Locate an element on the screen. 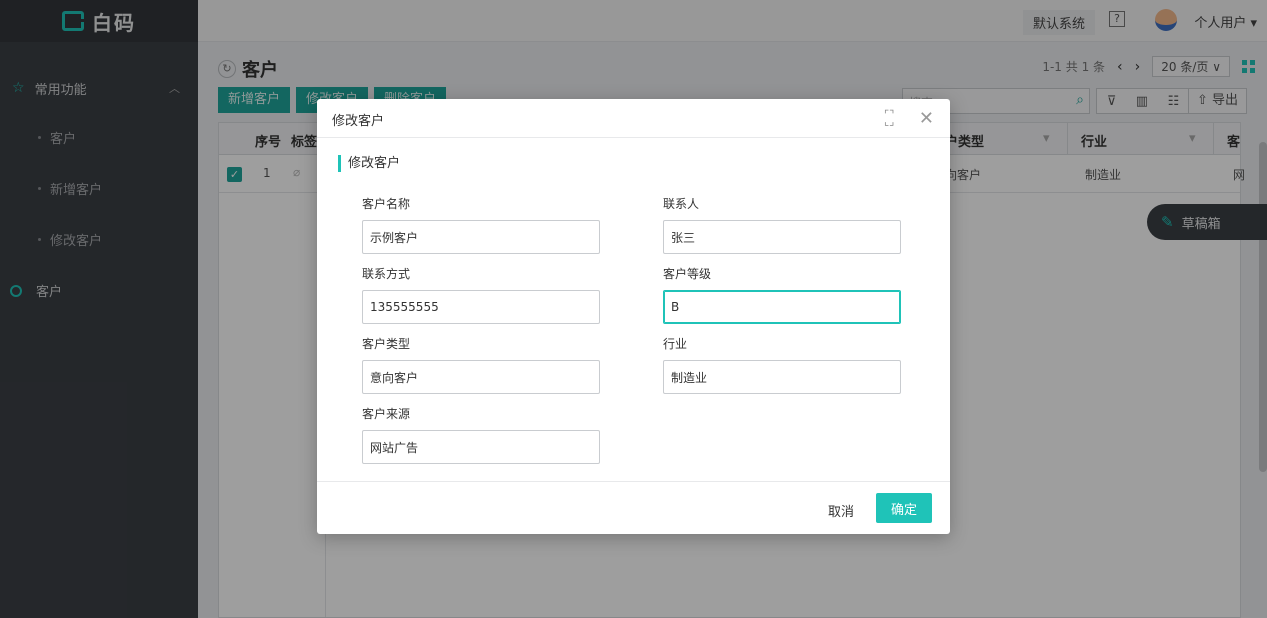  contact-method-label: 联系方式 is located at coordinates (386, 274).